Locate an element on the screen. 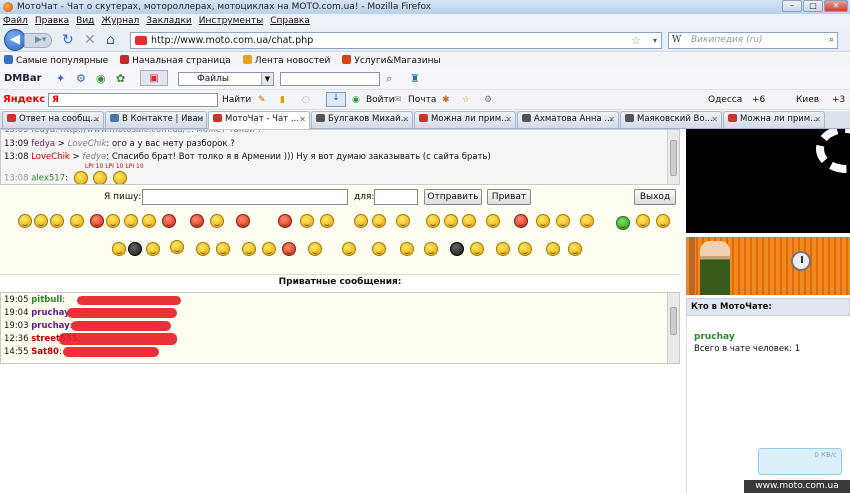 The height and width of the screenshot is (493, 850). tab-forum-question-2: Можна ли прим... ✕ is located at coordinates (774, 119).